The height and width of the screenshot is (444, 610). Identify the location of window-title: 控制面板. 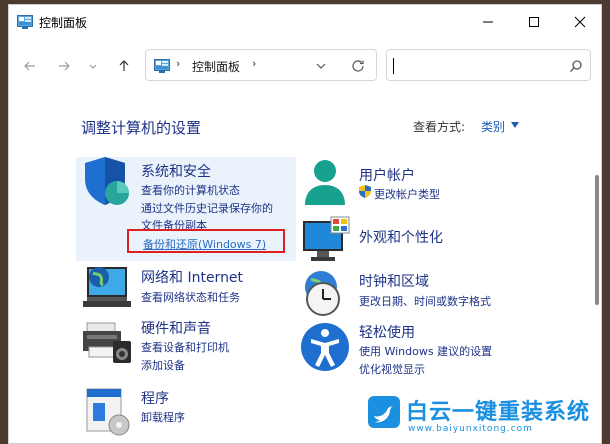
(63, 23).